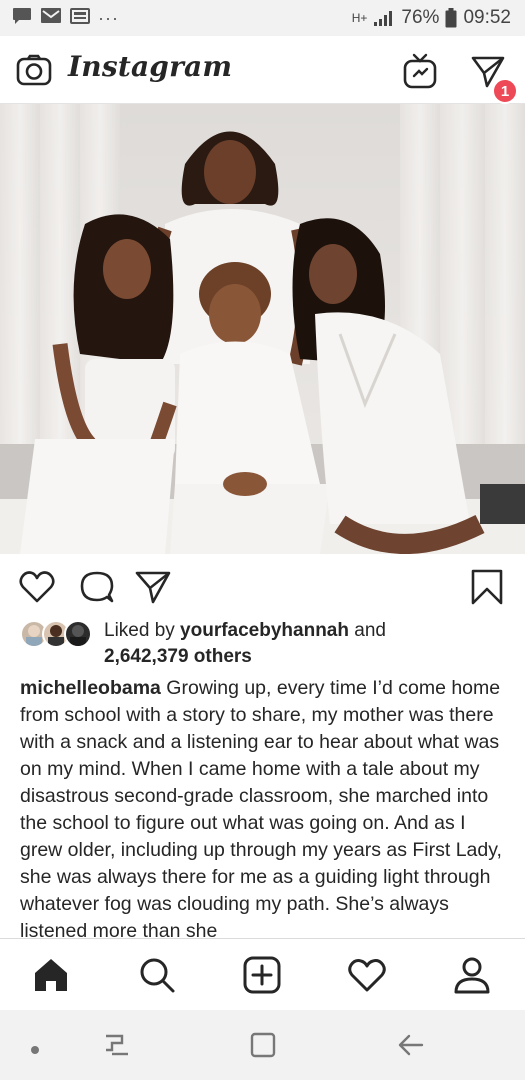 This screenshot has height=1080, width=525. I want to click on back-button, so click(411, 1047).